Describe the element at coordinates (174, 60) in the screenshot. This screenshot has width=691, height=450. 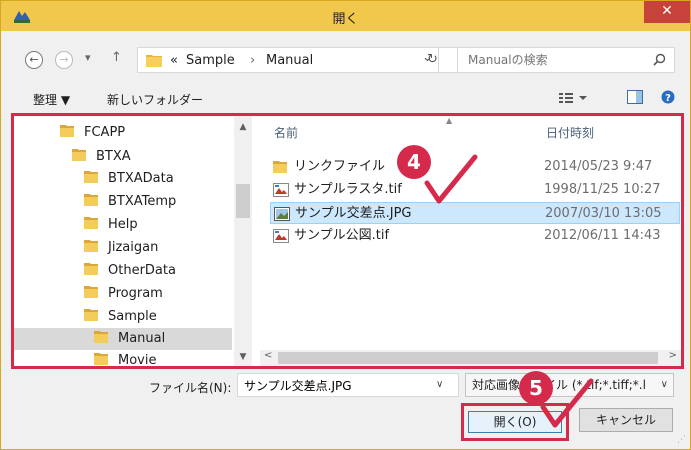
I see `breadcrumb-overflow: «` at that location.